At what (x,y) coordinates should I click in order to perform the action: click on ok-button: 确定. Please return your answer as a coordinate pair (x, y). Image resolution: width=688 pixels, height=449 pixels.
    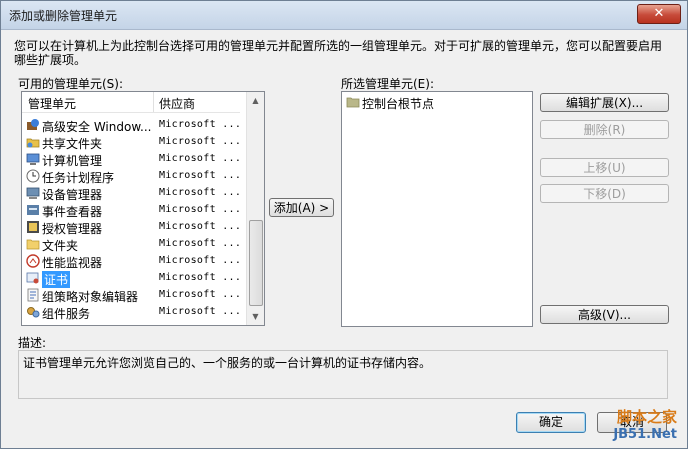
    Looking at the image, I should click on (551, 422).